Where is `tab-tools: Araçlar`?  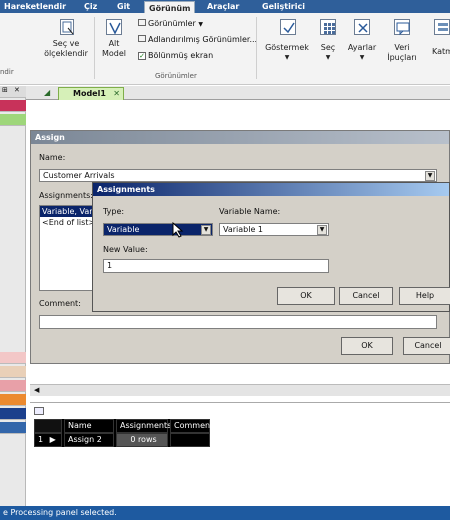 tab-tools: Araçlar is located at coordinates (223, 6).